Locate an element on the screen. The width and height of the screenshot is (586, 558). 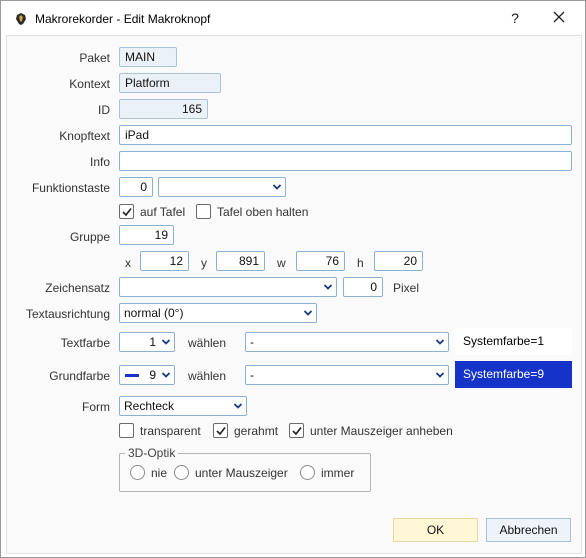
close-icon is located at coordinates (559, 17).